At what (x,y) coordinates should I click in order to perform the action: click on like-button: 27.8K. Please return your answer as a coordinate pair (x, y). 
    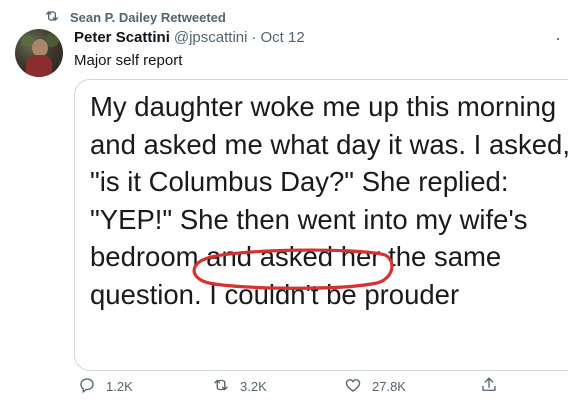
    Looking at the image, I should click on (375, 386).